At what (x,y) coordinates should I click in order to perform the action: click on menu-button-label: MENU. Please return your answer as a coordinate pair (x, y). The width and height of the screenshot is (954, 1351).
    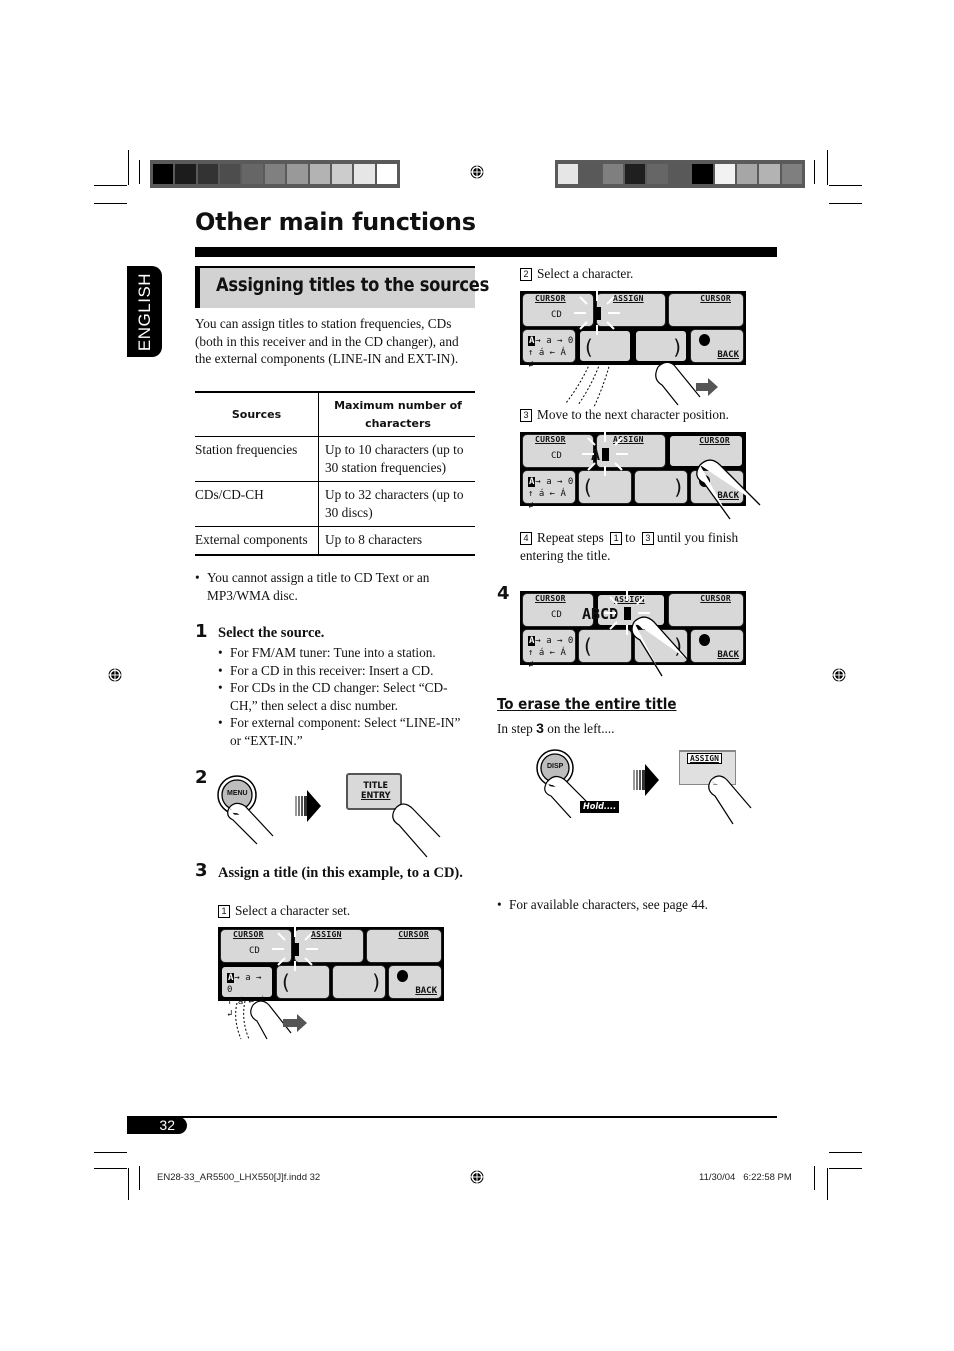
    Looking at the image, I should click on (237, 793).